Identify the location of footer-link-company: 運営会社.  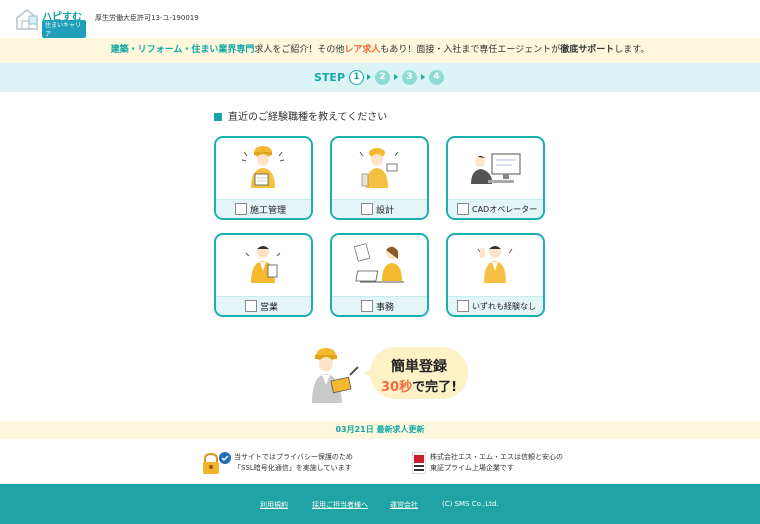
(404, 505).